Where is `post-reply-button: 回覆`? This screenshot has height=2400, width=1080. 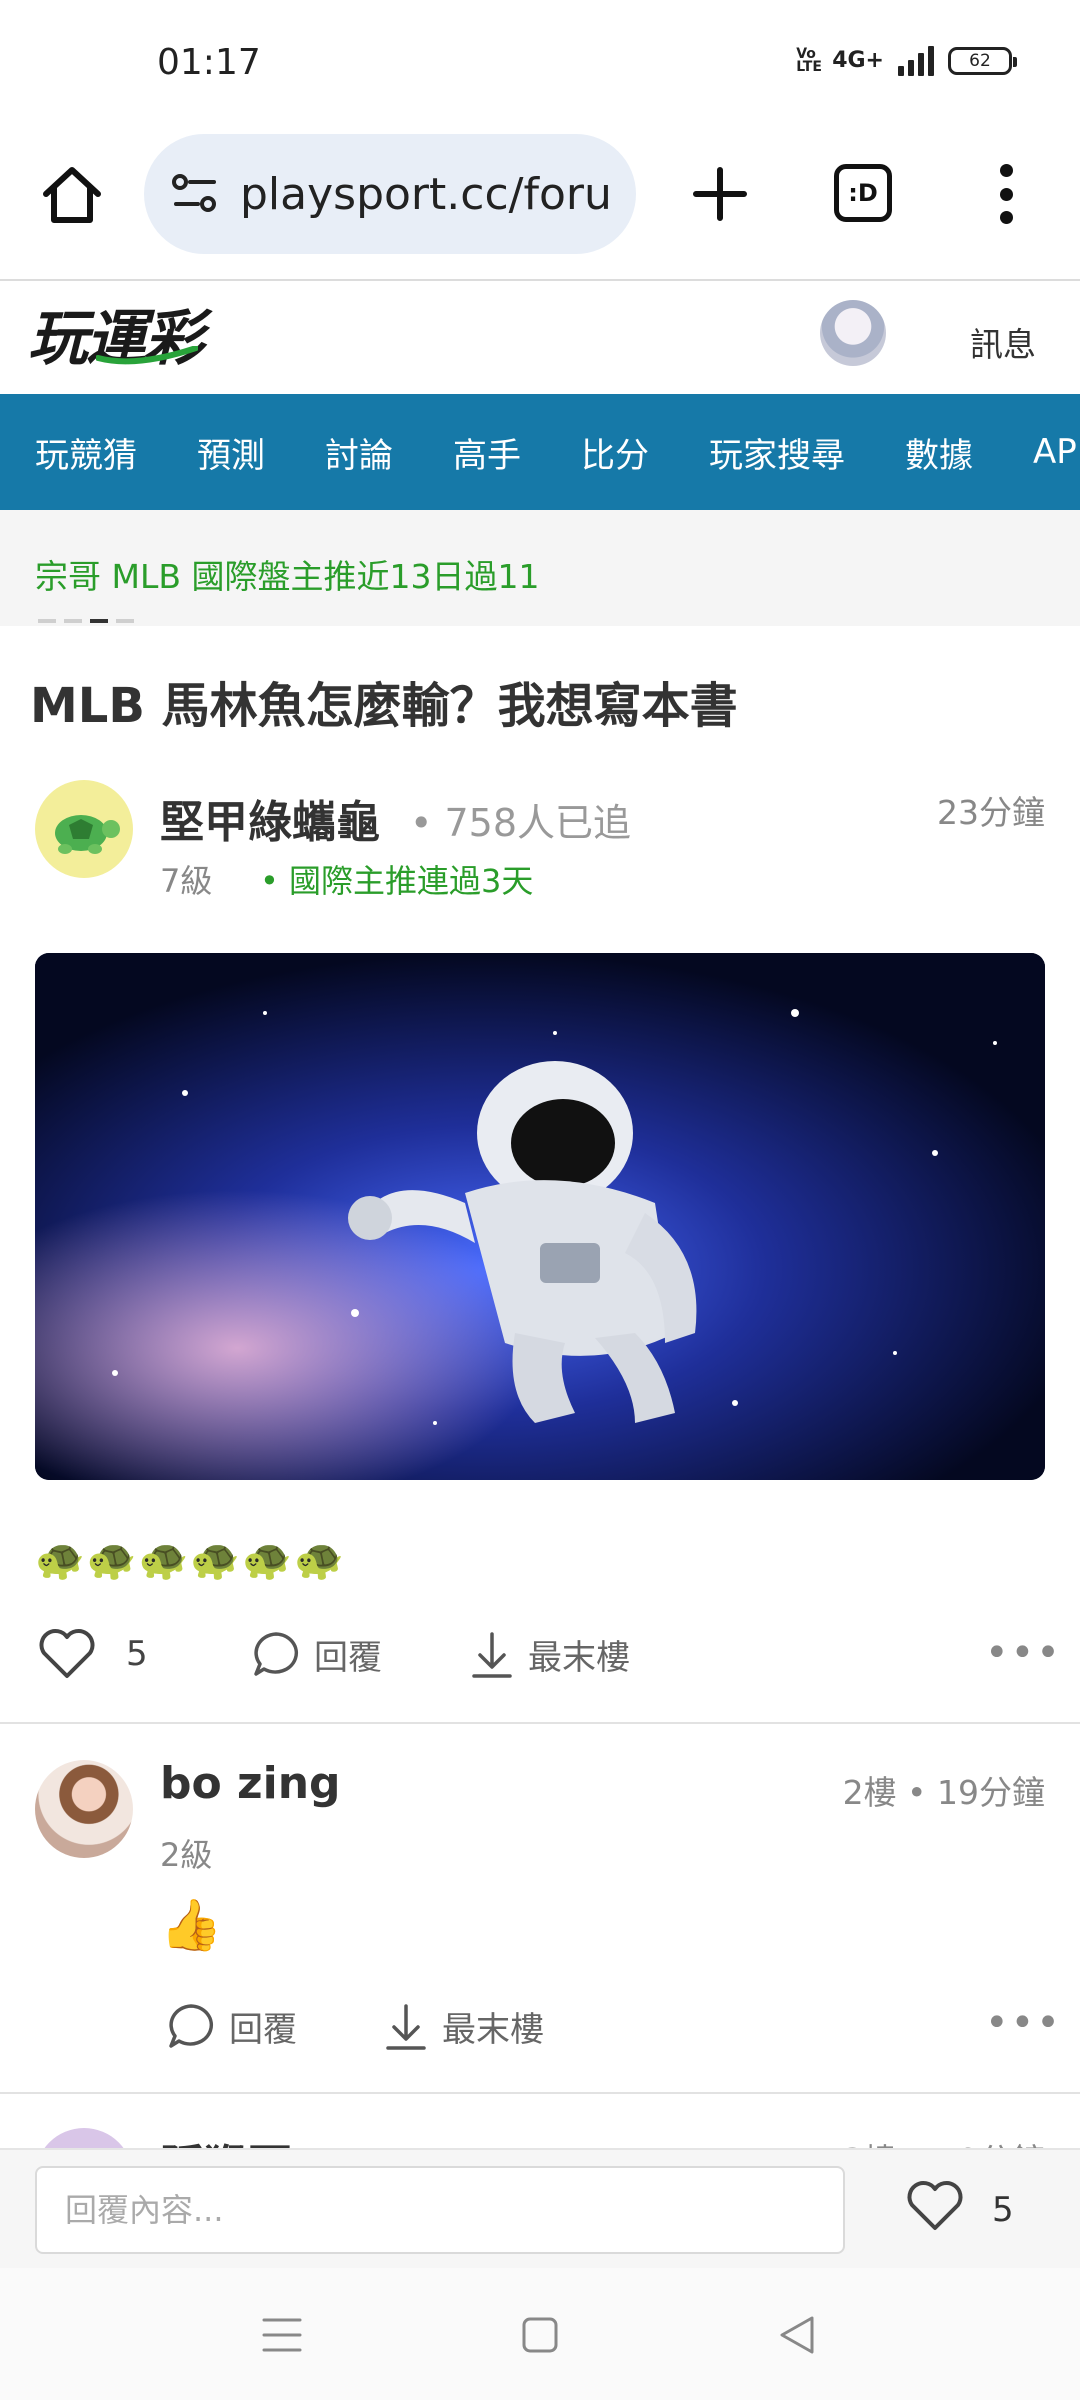 post-reply-button: 回覆 is located at coordinates (316, 1654).